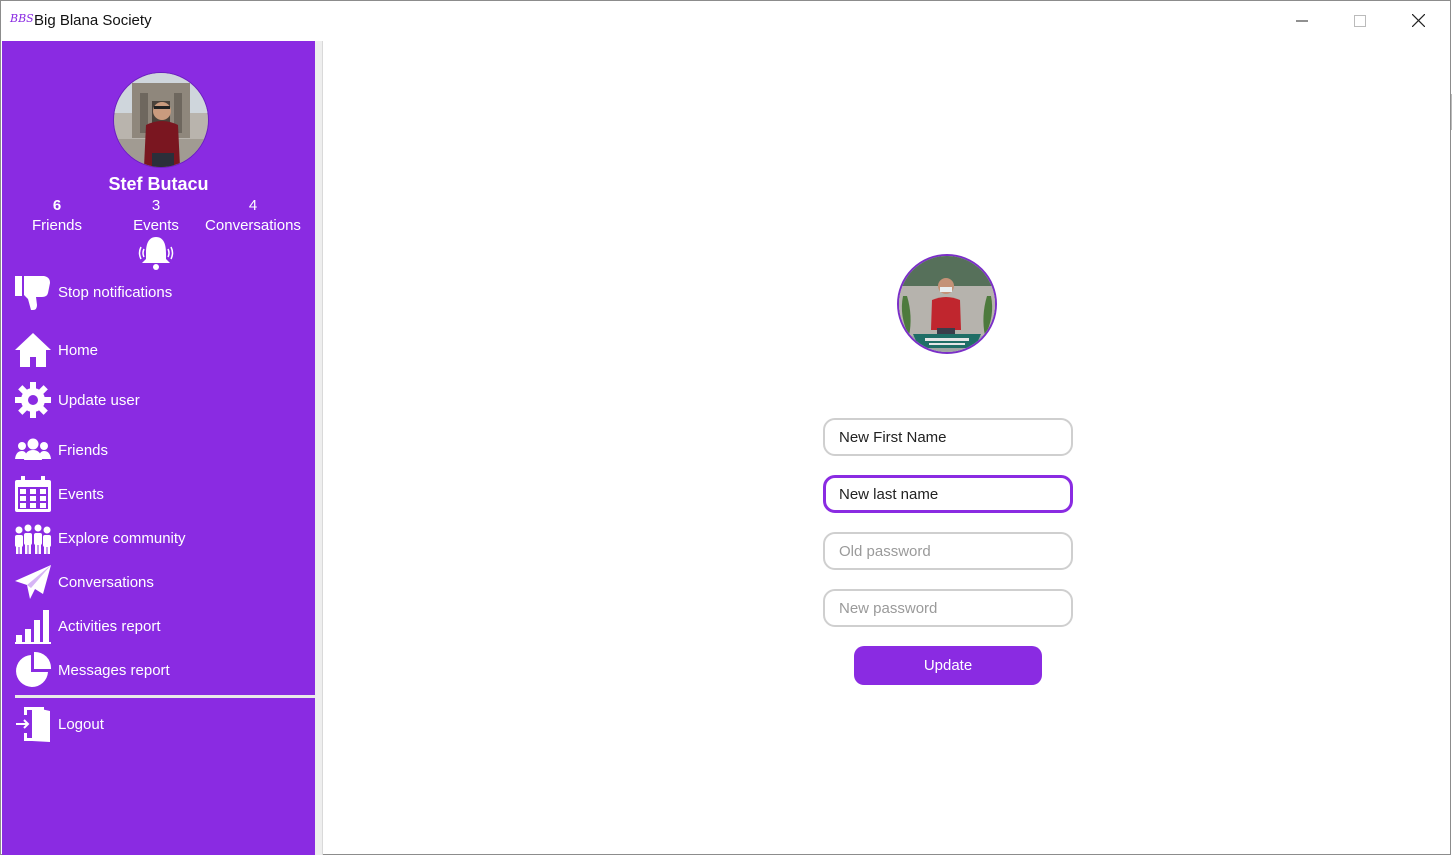 The height and width of the screenshot is (857, 1454). What do you see at coordinates (725, 20) in the screenshot?
I see `title-bar: BBS Big Blana Society` at bounding box center [725, 20].